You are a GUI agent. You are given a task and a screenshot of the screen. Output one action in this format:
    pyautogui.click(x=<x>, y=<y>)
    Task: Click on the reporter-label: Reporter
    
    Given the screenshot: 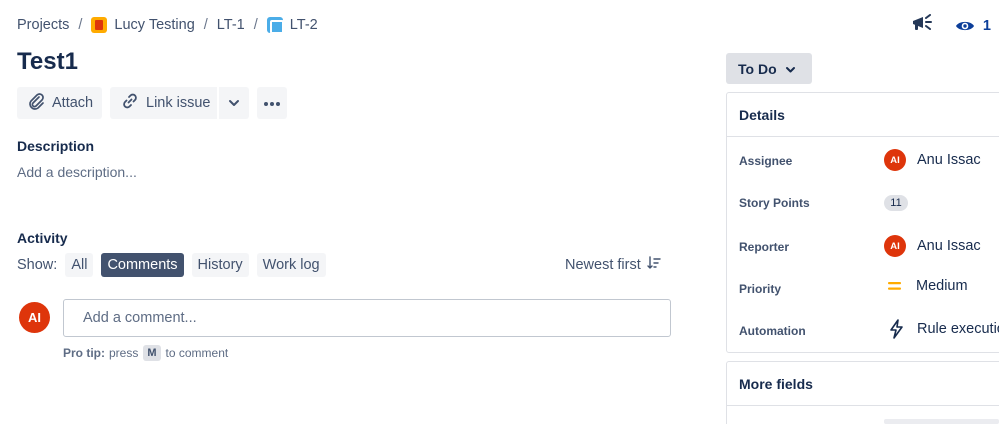 What is the action you would take?
    pyautogui.click(x=764, y=247)
    